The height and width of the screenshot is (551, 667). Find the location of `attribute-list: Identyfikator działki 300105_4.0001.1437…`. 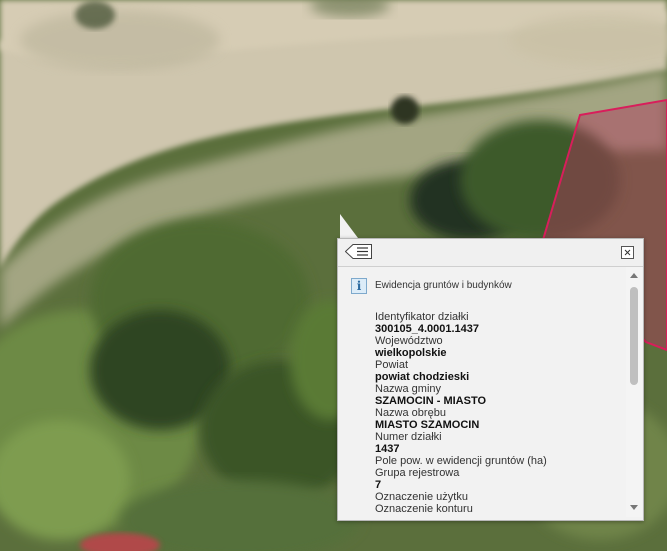

attribute-list: Identyfikator działki 300105_4.0001.1437… is located at coordinates (500, 413).